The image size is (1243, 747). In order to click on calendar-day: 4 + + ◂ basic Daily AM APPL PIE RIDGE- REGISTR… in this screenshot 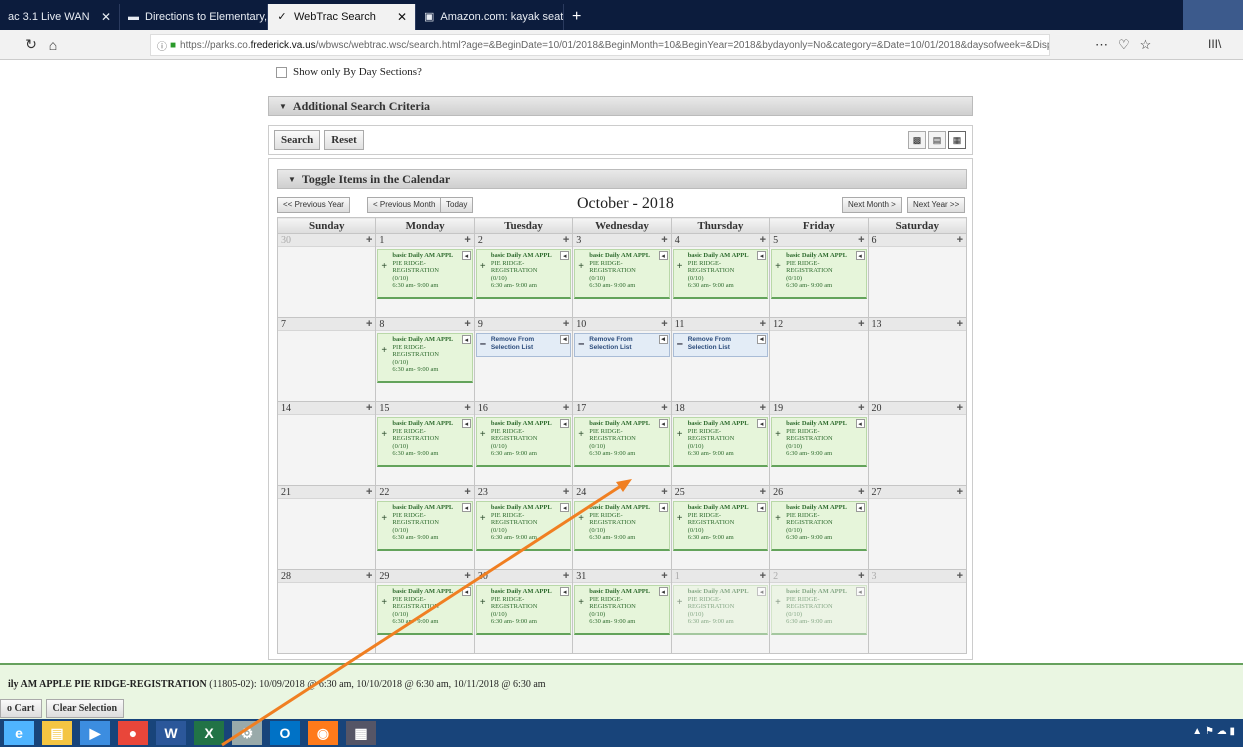, I will do `click(720, 275)`.